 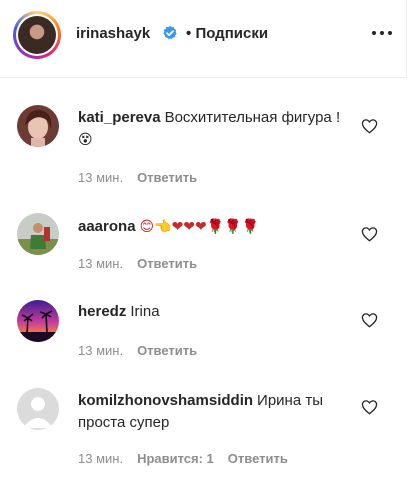 What do you see at coordinates (145, 311) in the screenshot?
I see `comment-text: Irina` at bounding box center [145, 311].